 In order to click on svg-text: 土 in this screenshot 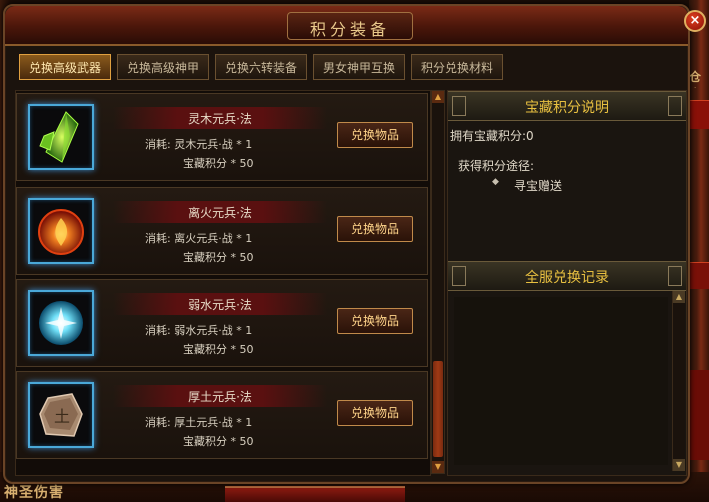, I will do `click(62, 416)`.